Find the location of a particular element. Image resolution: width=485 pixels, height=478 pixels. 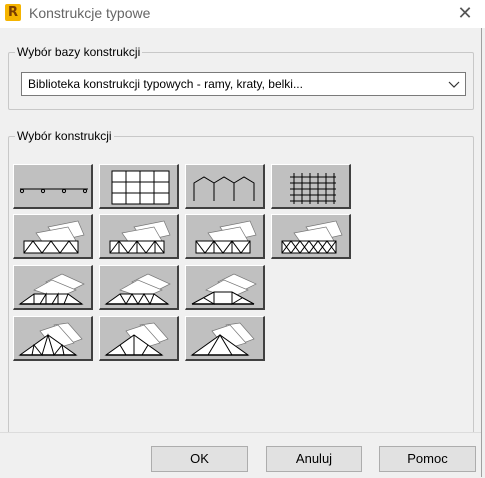

grillage-icon is located at coordinates (313, 188).